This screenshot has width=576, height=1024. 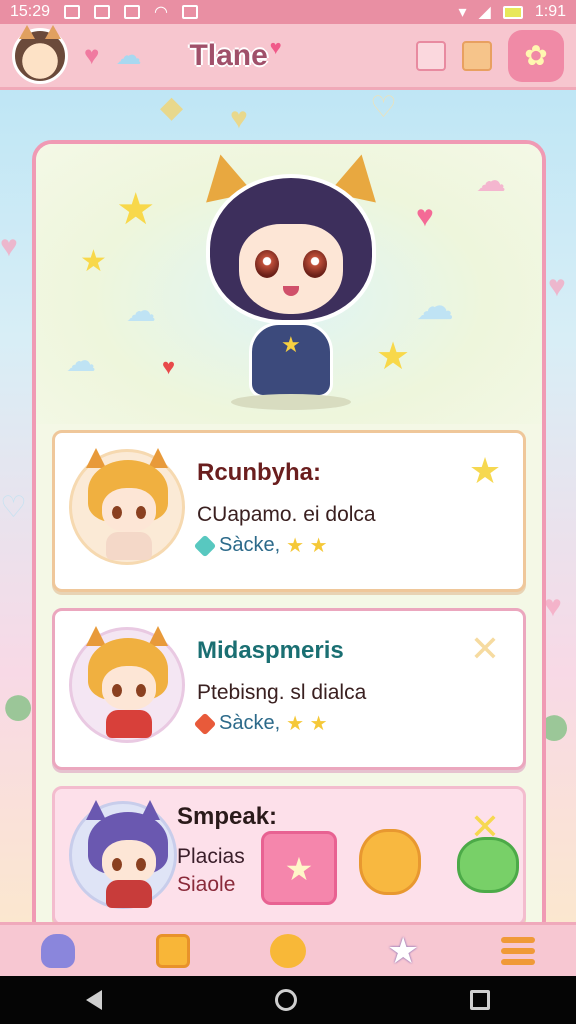 I want to click on ghost-icon, so click(x=57, y=950).